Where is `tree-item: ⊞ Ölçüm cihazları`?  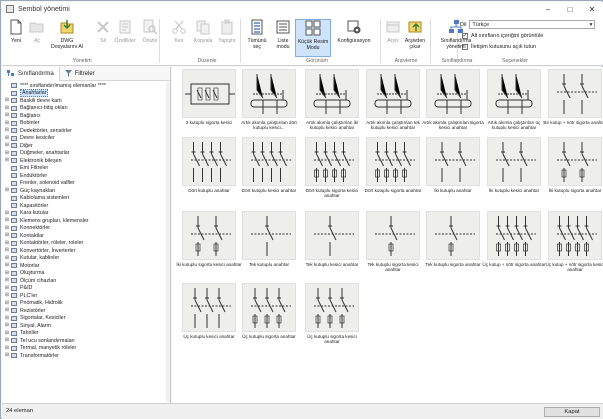
tree-item: ⊞ Ölçüm cihazları is located at coordinates (86, 281).